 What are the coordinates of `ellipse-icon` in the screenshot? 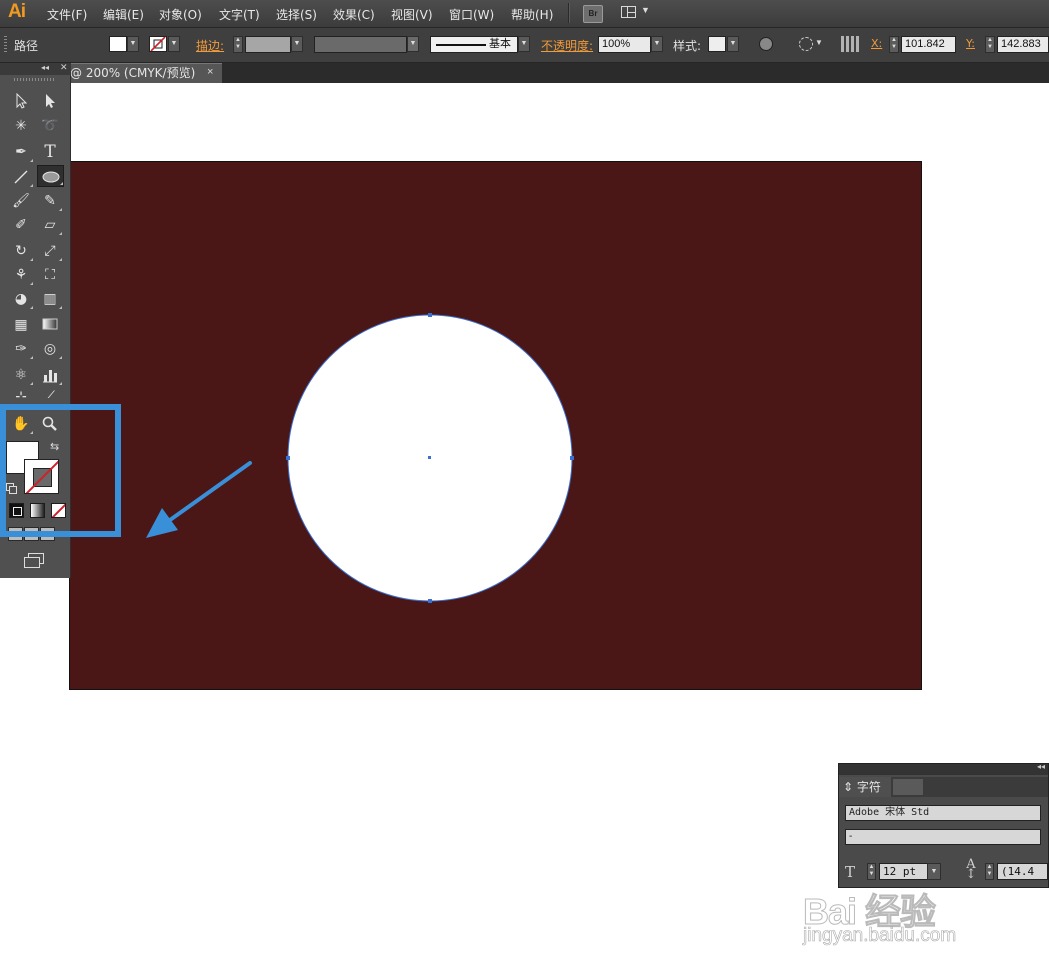 It's located at (51, 177).